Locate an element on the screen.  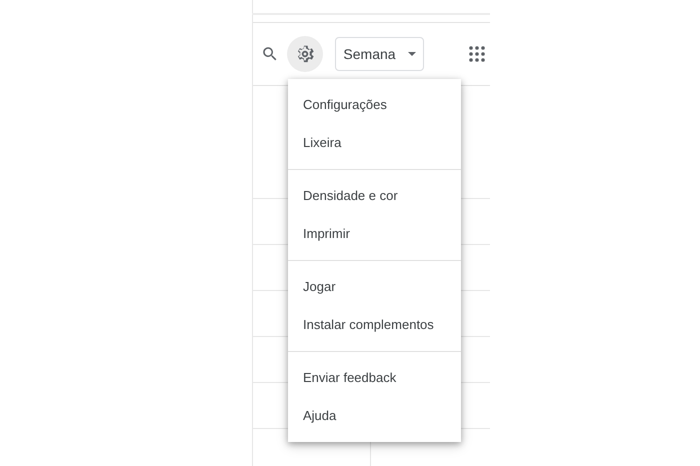
menu-item: Configurações is located at coordinates (374, 105).